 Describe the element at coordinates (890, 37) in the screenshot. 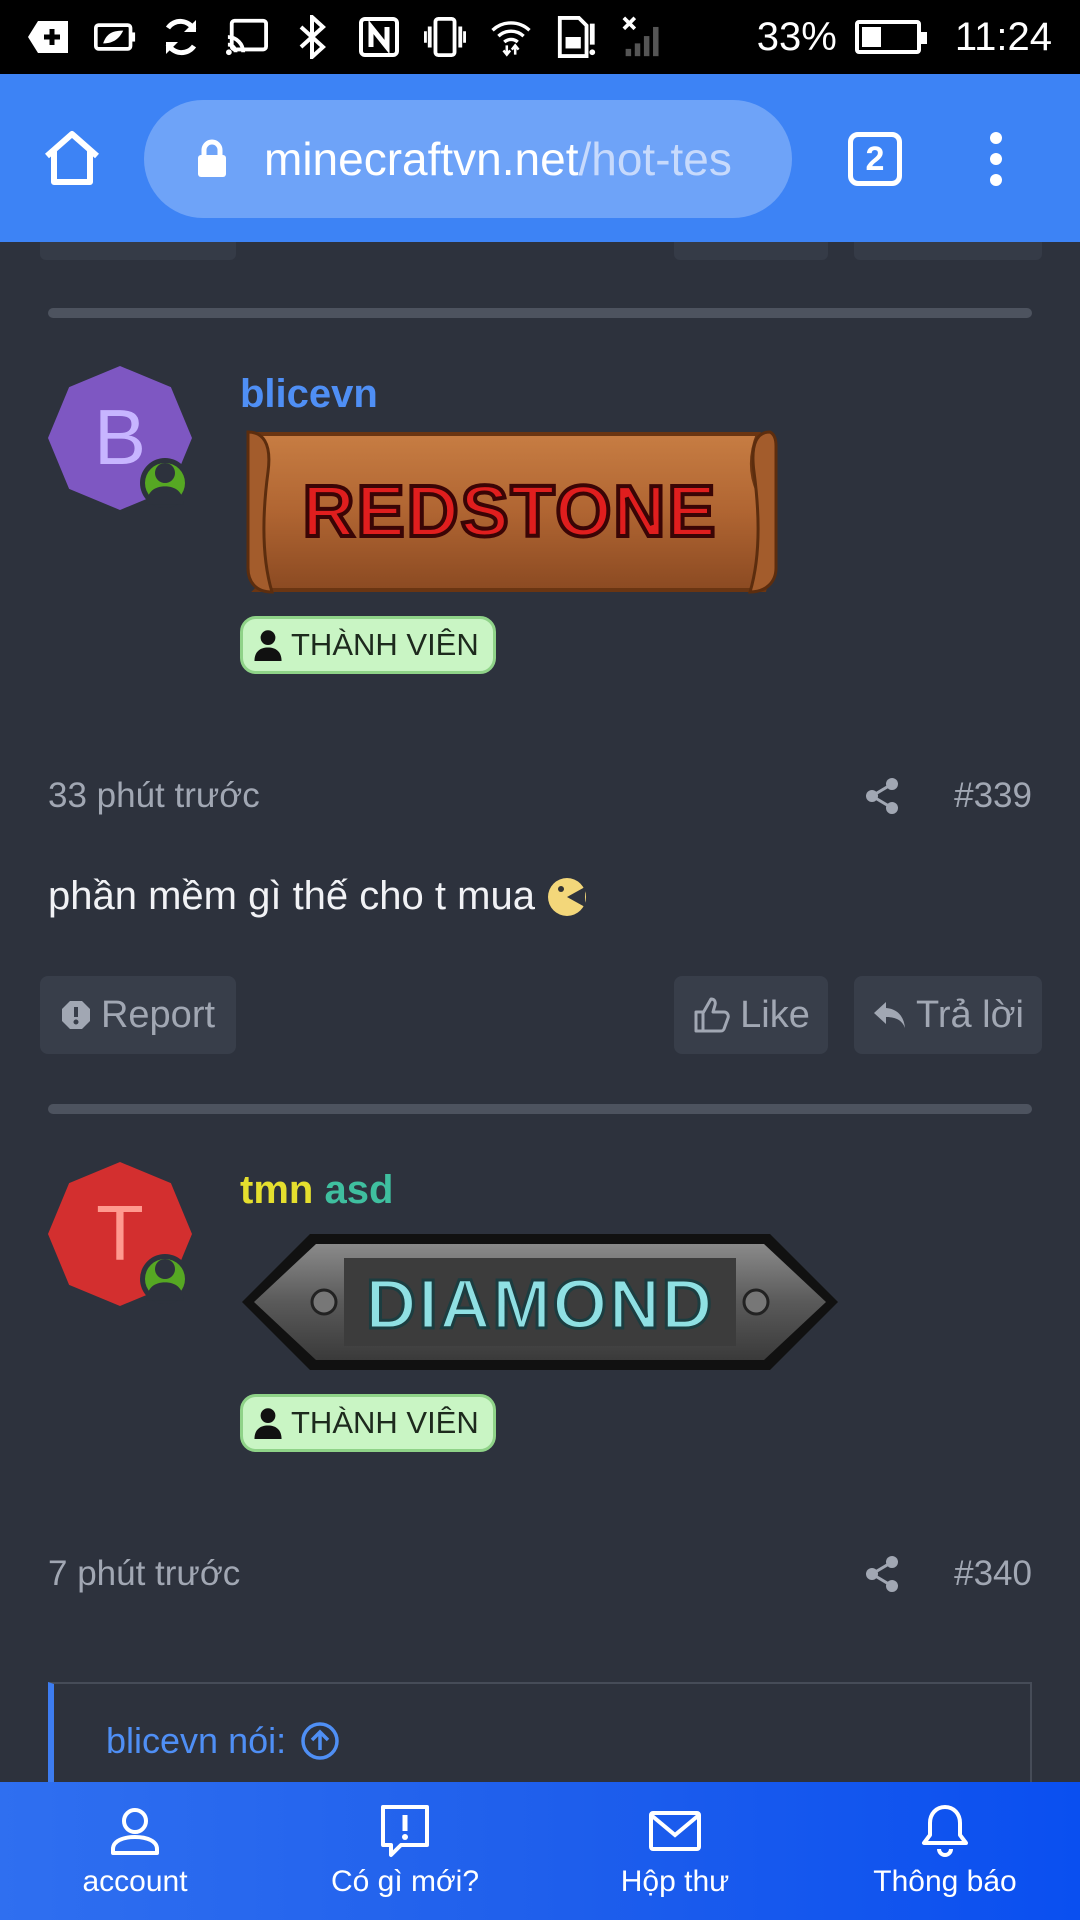

I see `battery-icon` at that location.